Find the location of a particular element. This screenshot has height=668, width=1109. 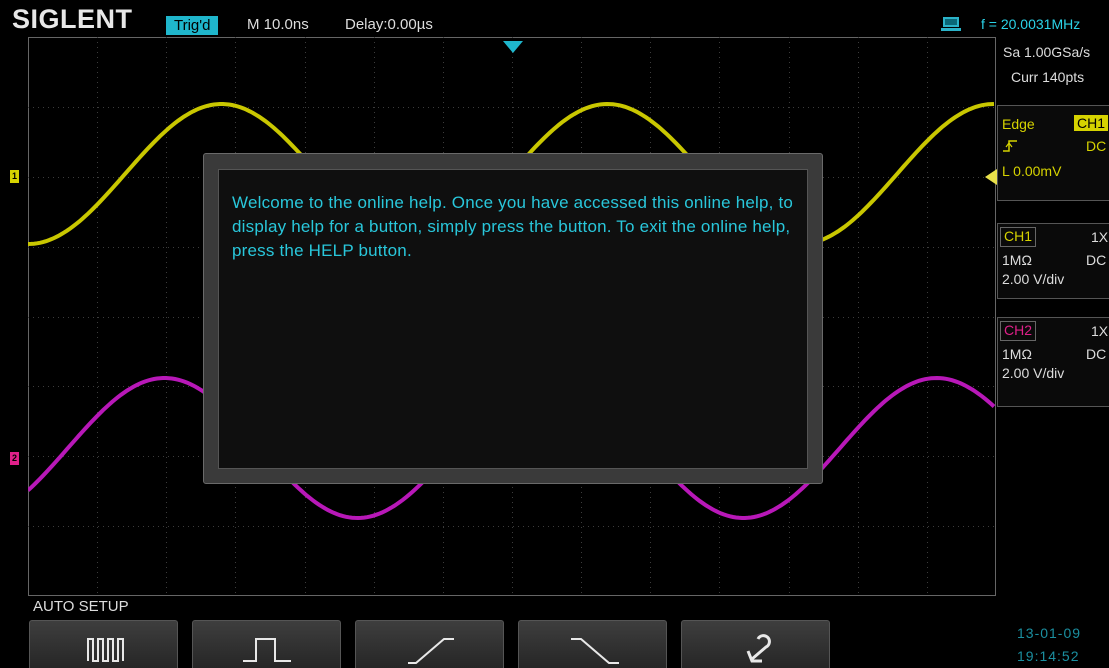

multi-cycle-icon is located at coordinates (105, 650).